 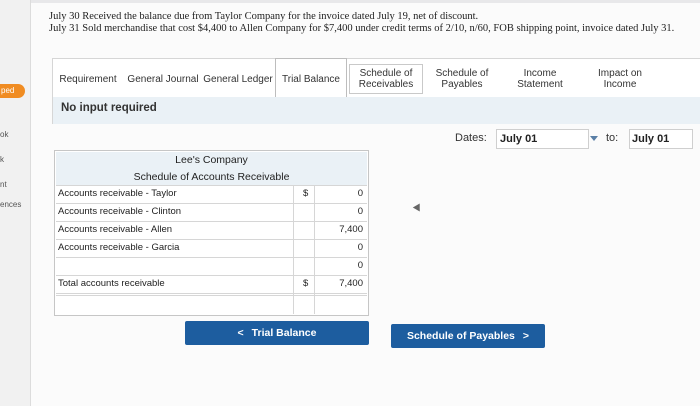 What do you see at coordinates (526, 336) in the screenshot?
I see `chevron-right-icon: >` at bounding box center [526, 336].